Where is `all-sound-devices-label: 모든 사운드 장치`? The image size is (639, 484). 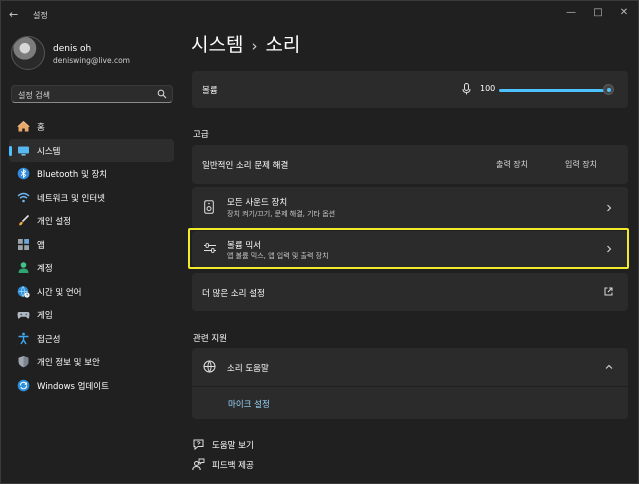 all-sound-devices-label: 모든 사운드 장치 is located at coordinates (257, 203).